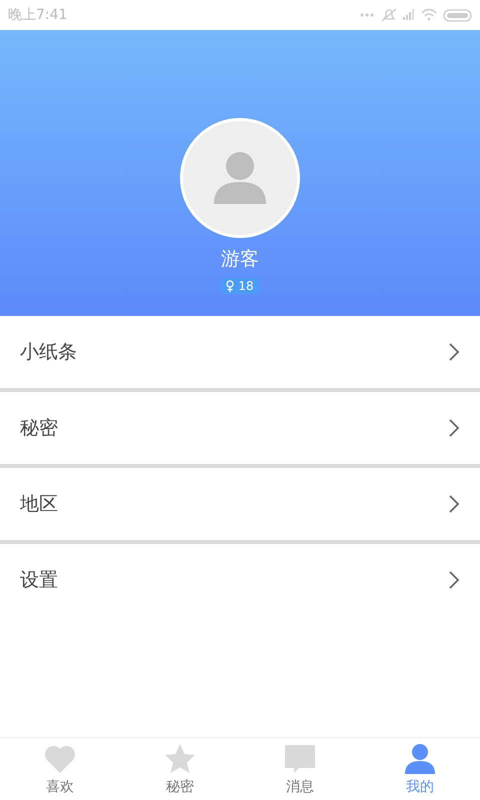  I want to click on signal-icon, so click(409, 15).